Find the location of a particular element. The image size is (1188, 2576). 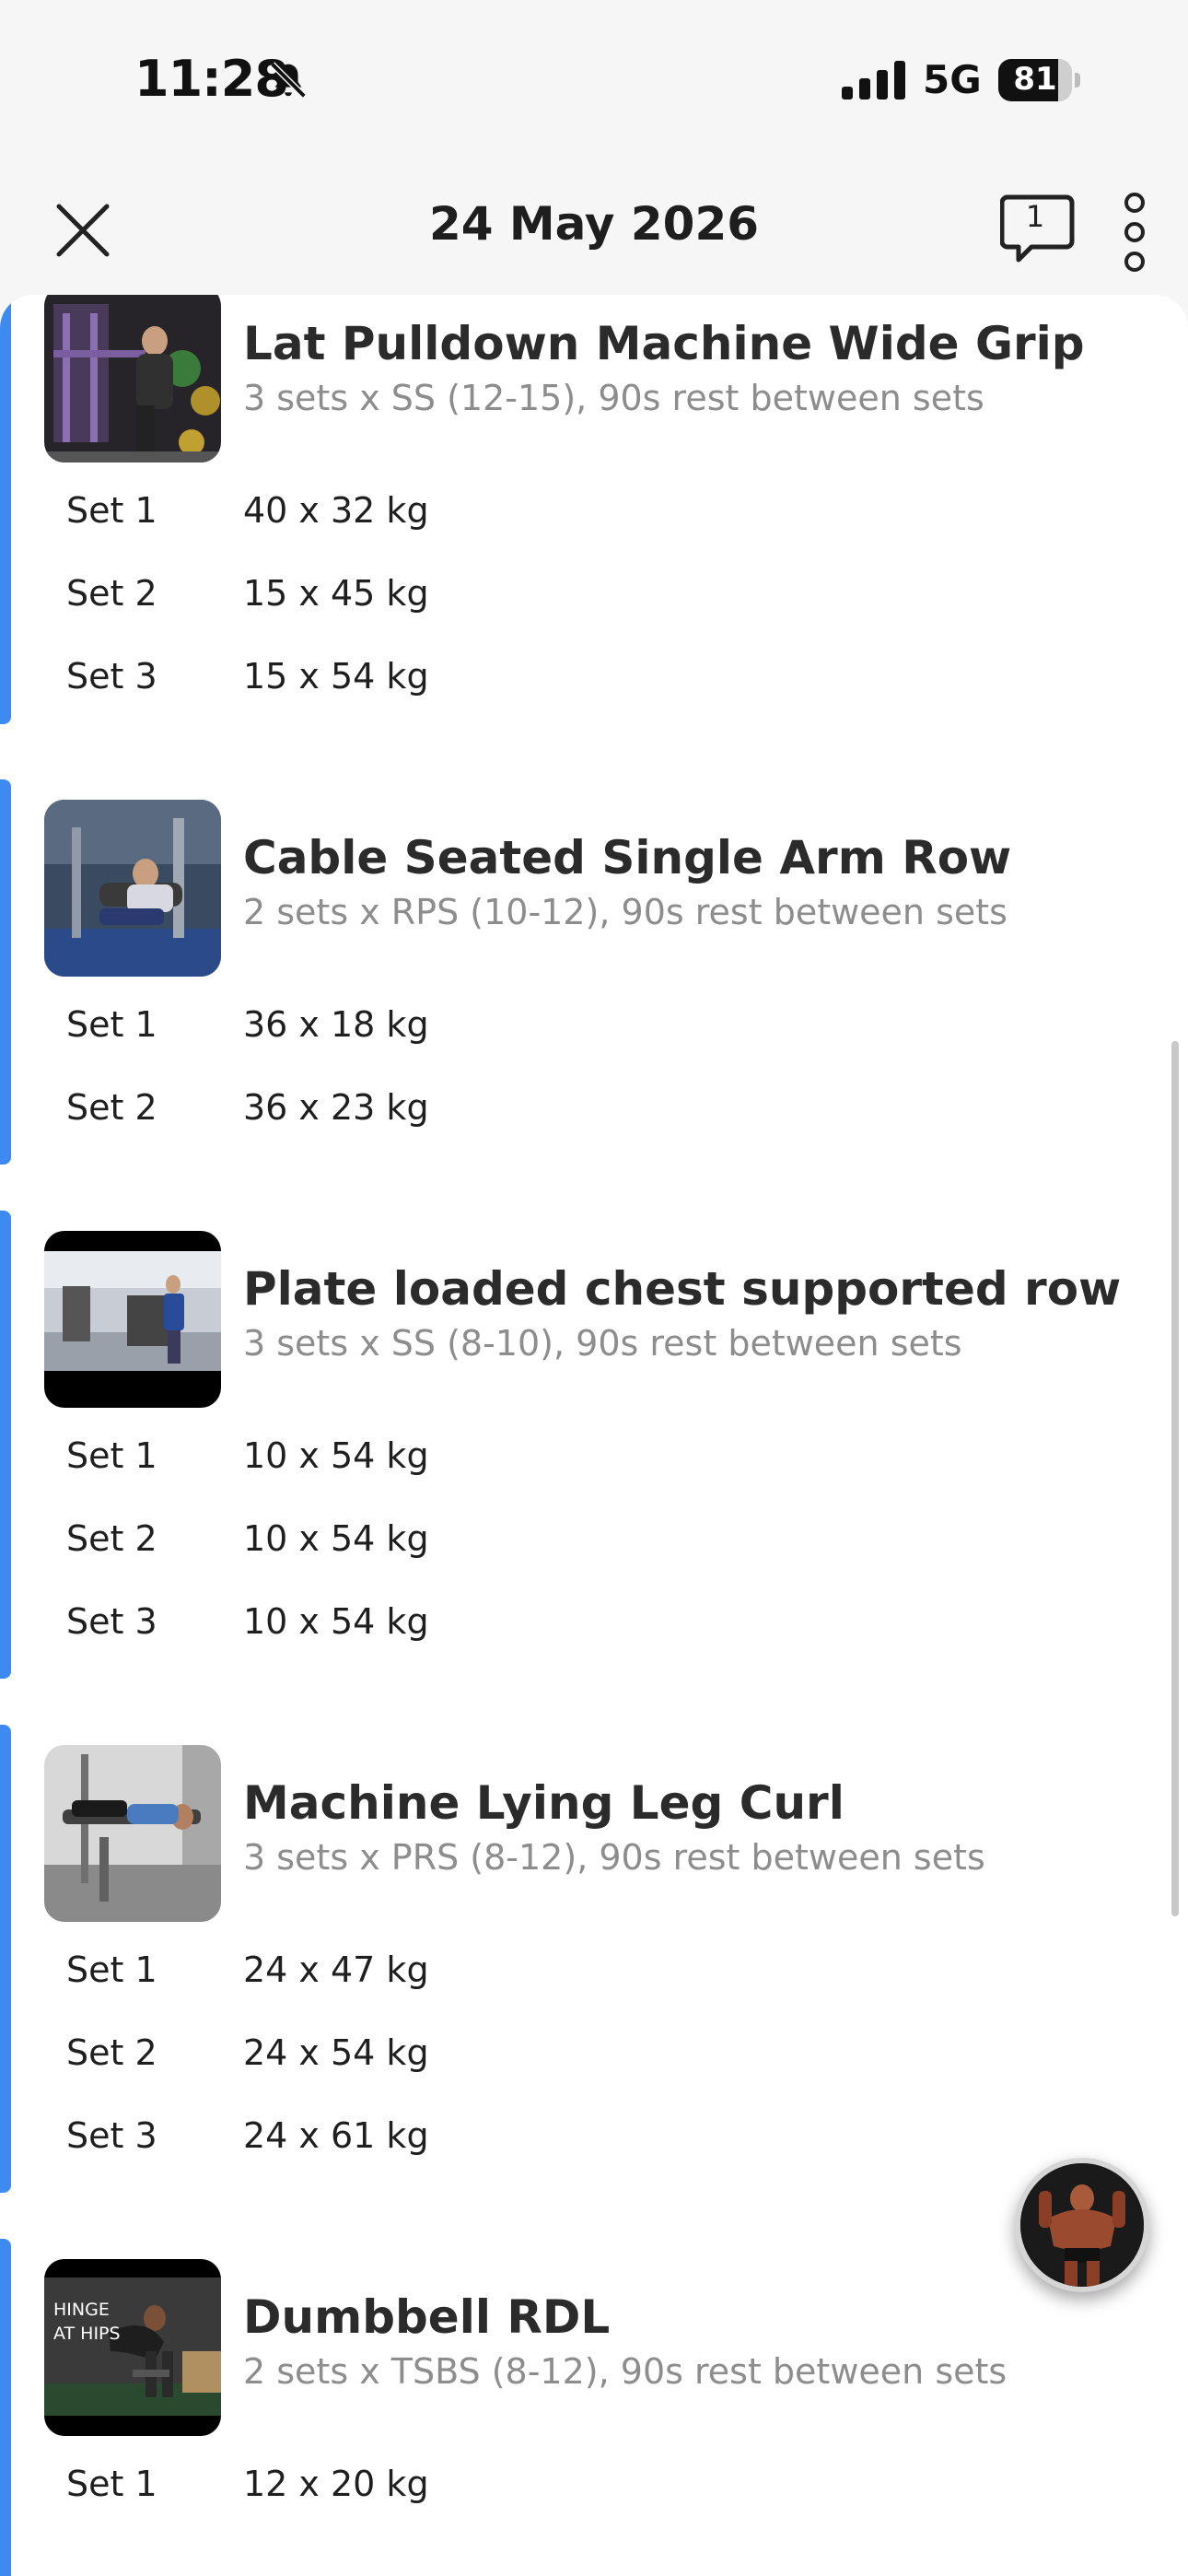

set-value: 24 x 47 kg is located at coordinates (336, 1970).